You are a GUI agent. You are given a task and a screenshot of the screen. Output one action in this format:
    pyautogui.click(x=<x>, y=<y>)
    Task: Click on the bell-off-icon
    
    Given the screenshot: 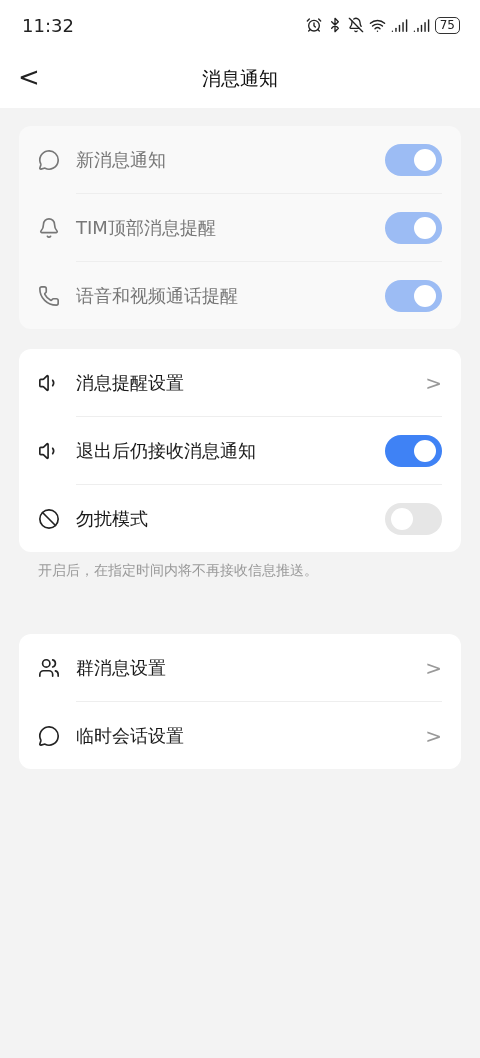 What is the action you would take?
    pyautogui.click(x=355, y=25)
    